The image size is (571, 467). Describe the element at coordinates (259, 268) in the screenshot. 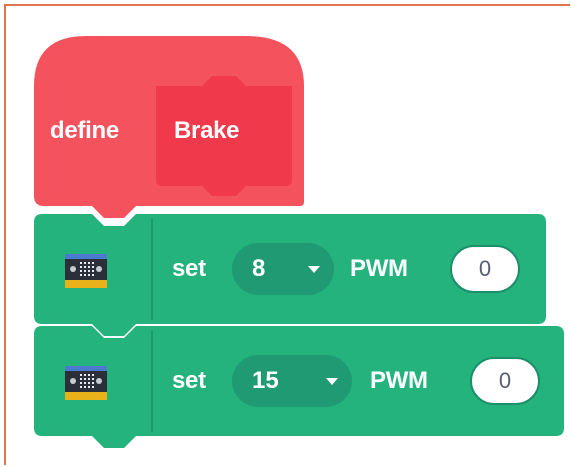

I see `pin-value: 8` at that location.